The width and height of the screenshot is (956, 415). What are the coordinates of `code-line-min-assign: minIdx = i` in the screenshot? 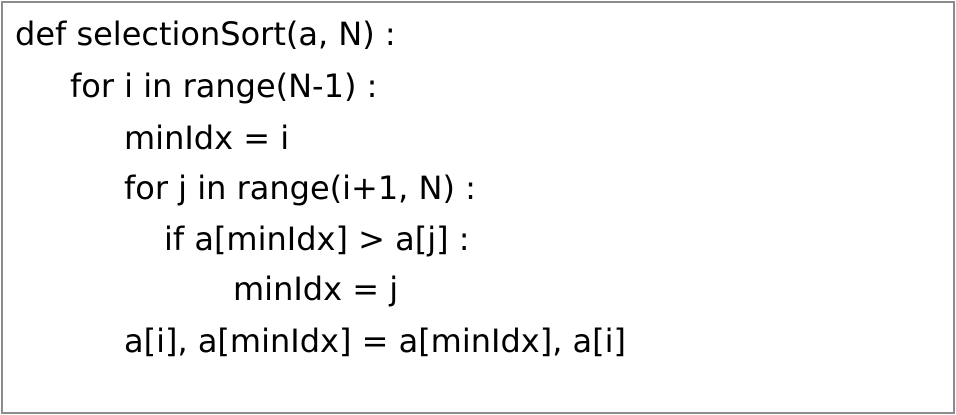 It's located at (207, 138).